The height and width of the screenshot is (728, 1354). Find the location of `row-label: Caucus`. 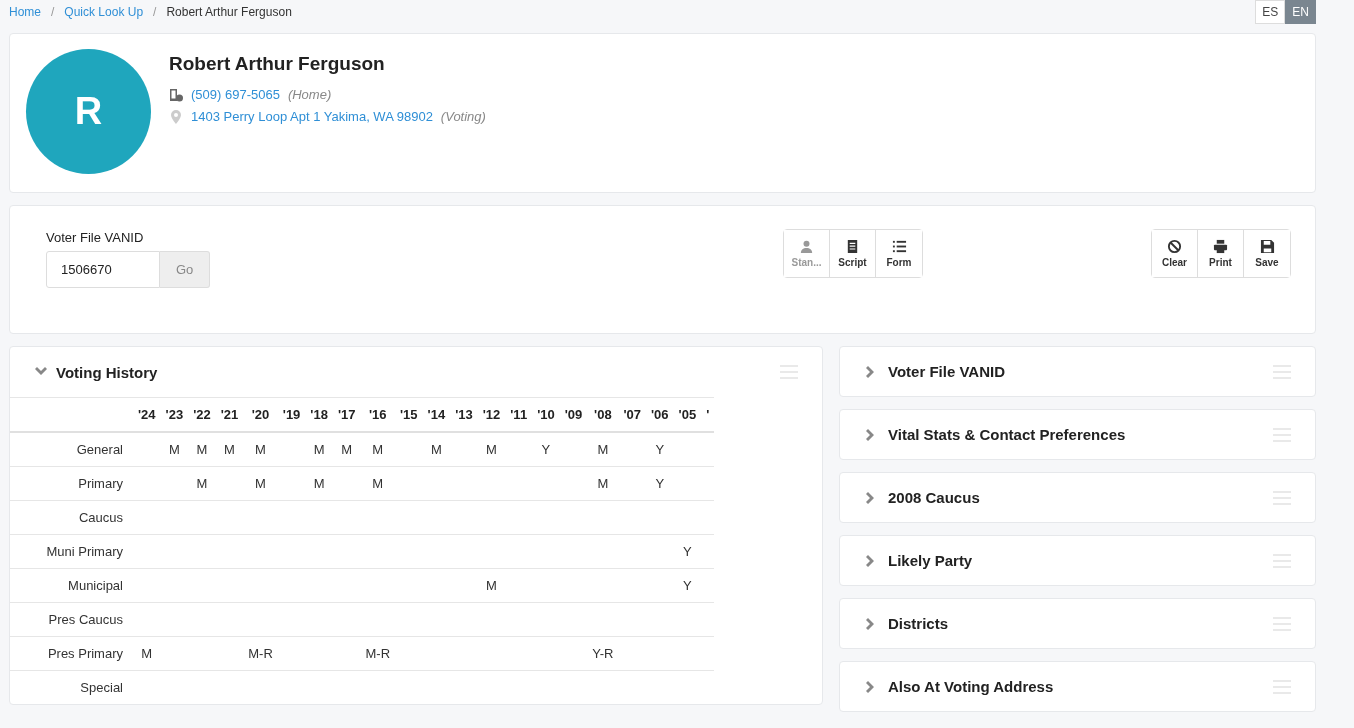

row-label: Caucus is located at coordinates (71, 517).